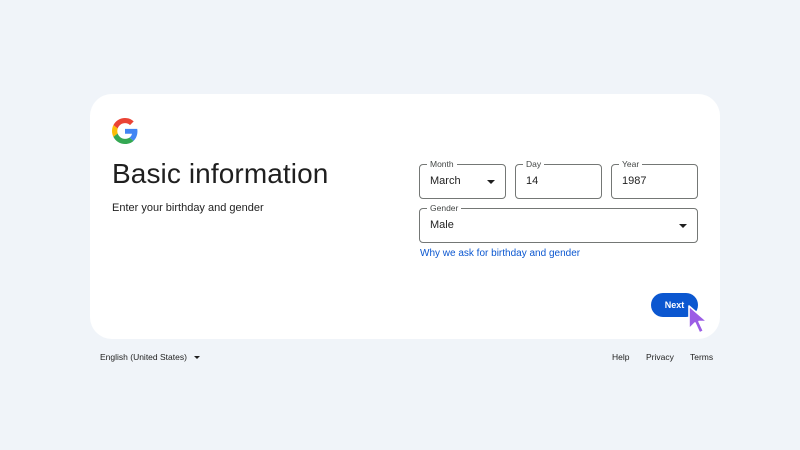  Describe the element at coordinates (532, 181) in the screenshot. I see `day-value: 14` at that location.